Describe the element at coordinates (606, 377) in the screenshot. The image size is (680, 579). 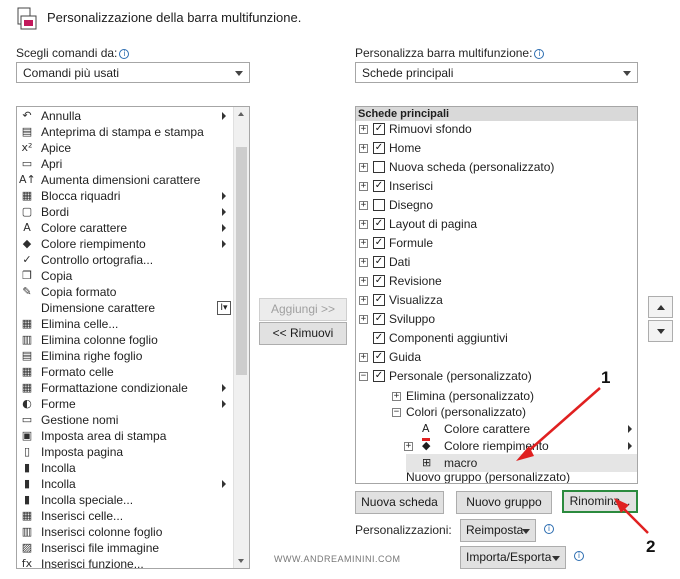
I see `annotation-number-1: 1` at that location.